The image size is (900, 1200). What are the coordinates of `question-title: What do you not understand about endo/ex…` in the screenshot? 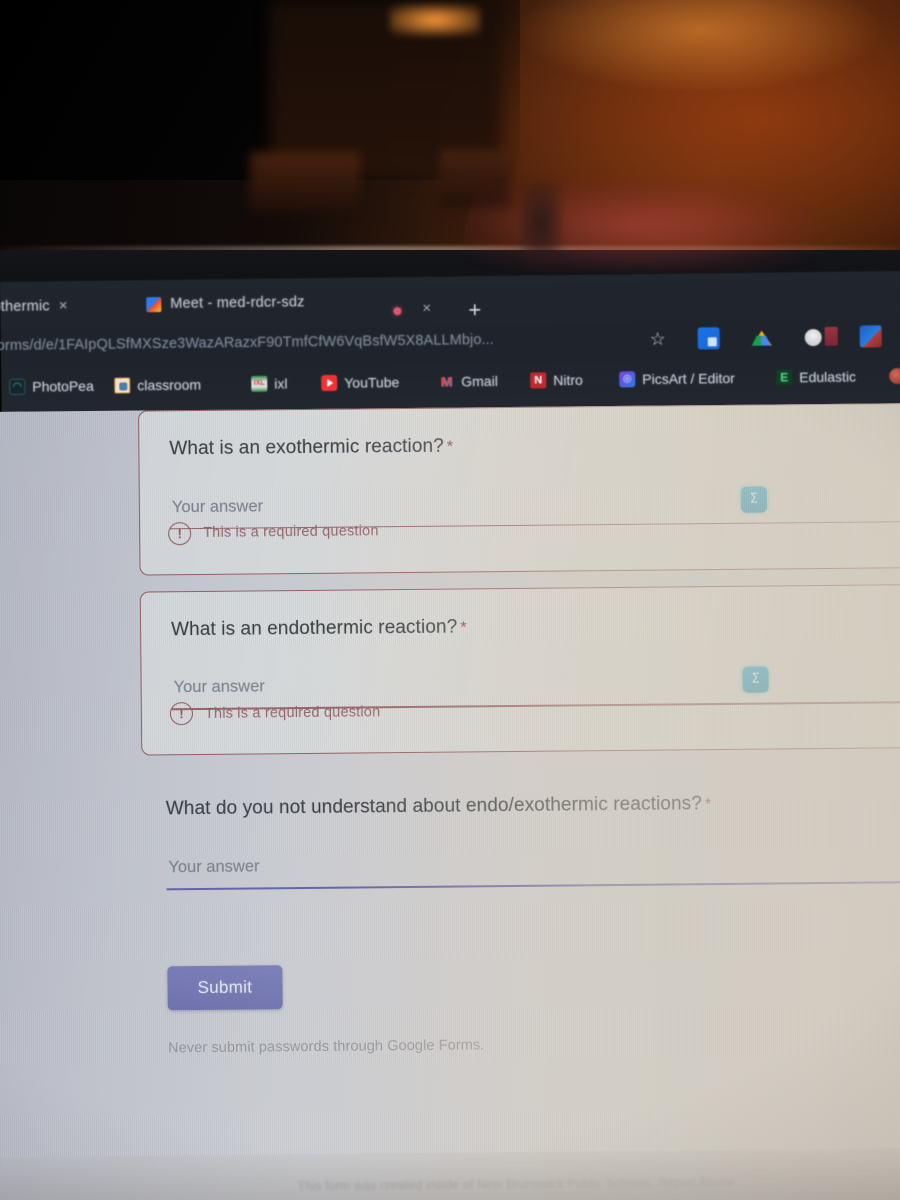 It's located at (533, 807).